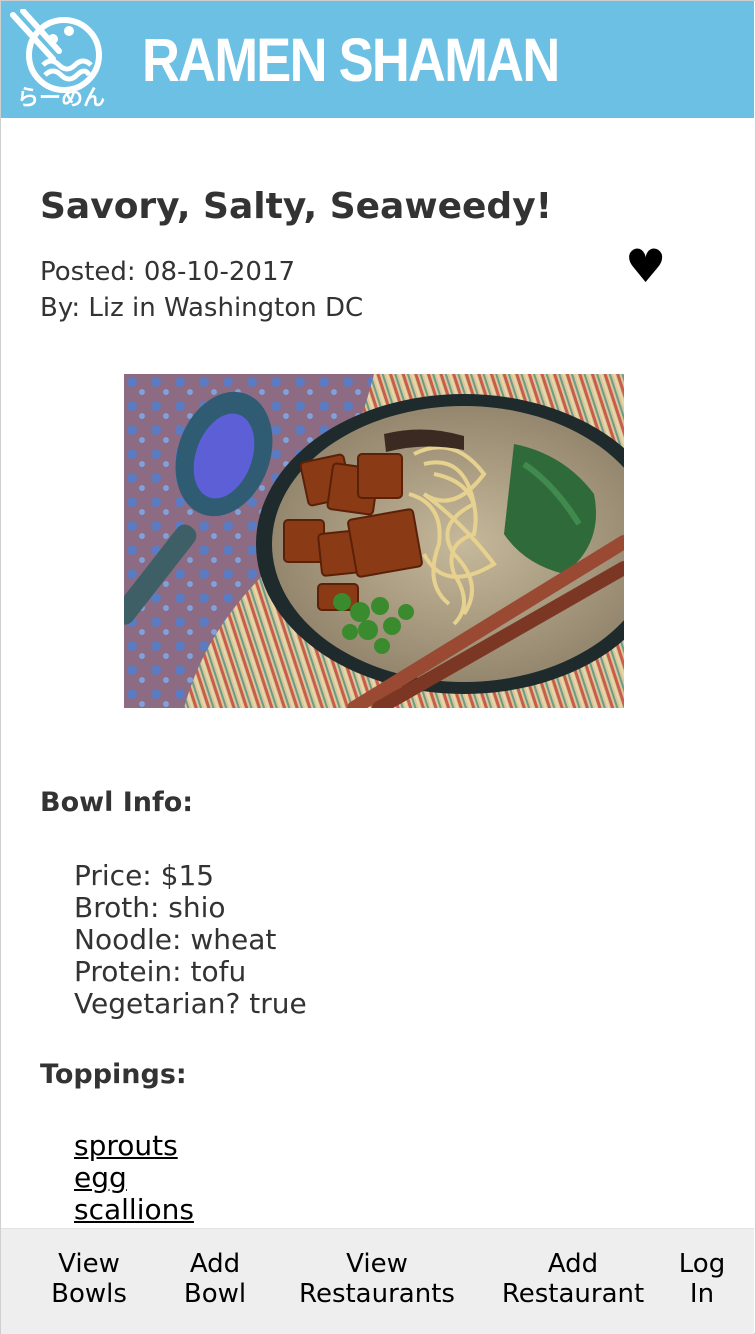  I want to click on noodle-value: Noodle: wheat, so click(175, 939).